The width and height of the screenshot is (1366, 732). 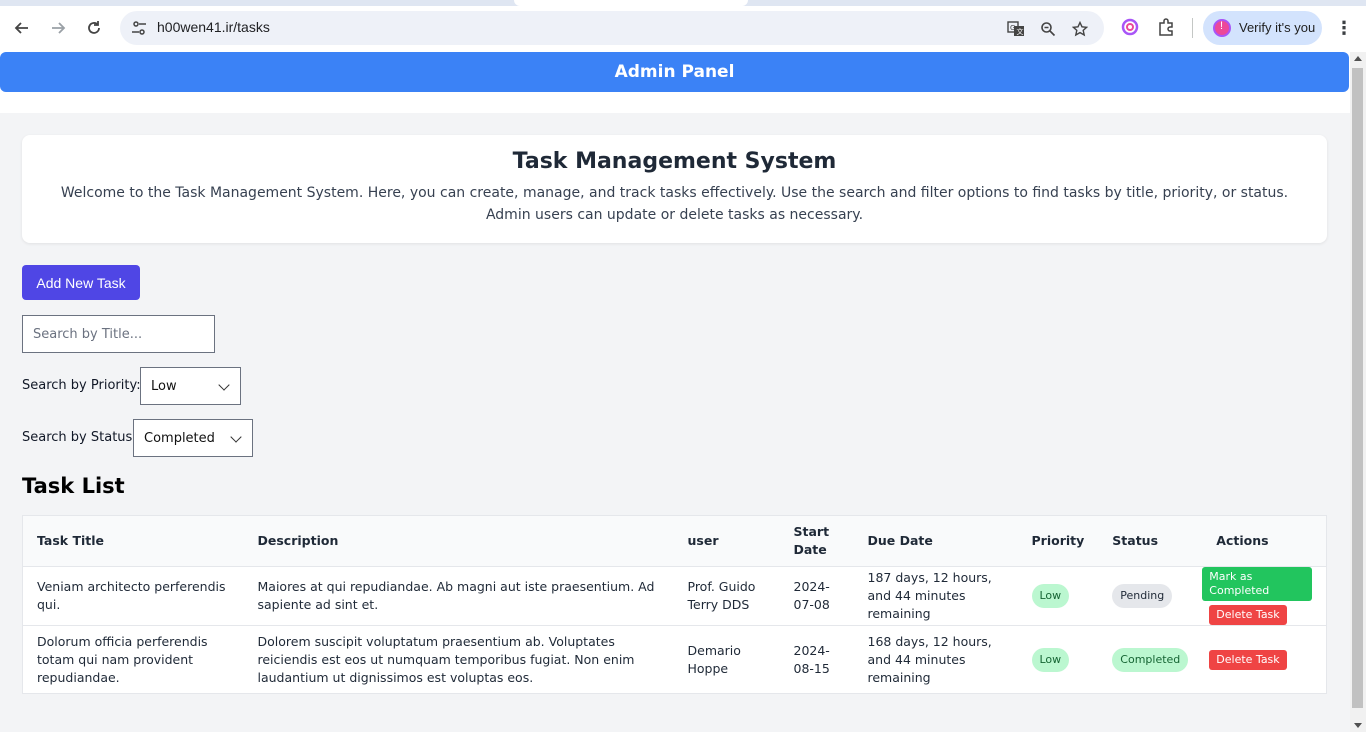 I want to click on column-header: Status, so click(x=1150, y=541).